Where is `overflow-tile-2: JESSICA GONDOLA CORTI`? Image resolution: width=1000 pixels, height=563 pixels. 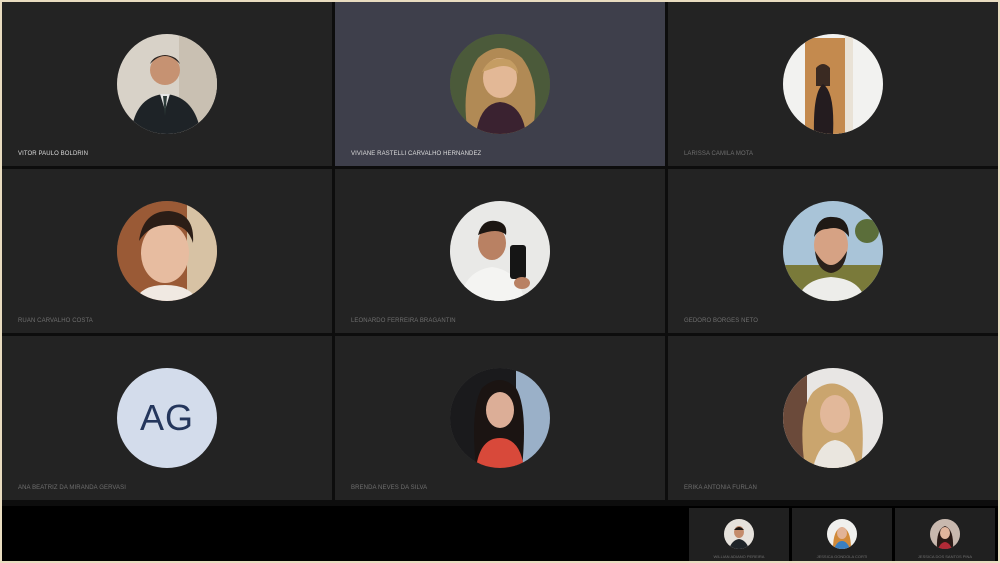
overflow-tile-2: JESSICA GONDOLA CORTI is located at coordinates (842, 534).